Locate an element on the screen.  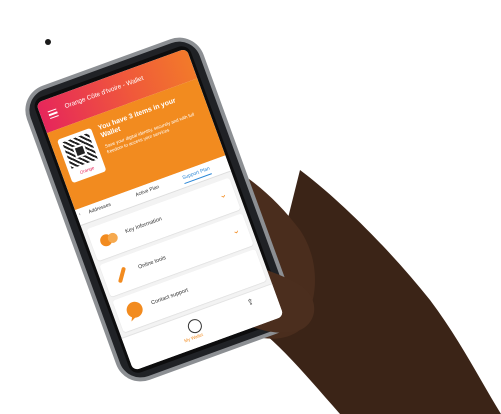
list-item-label: Online tools is located at coordinates (152, 263).